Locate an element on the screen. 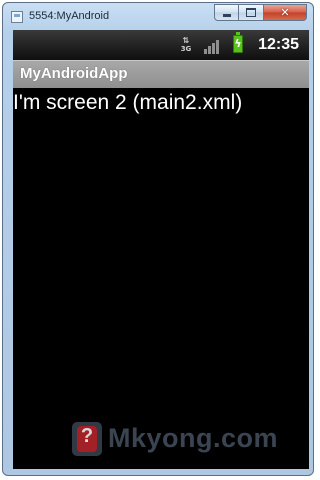 This screenshot has height=480, width=320. network-label: 3G is located at coordinates (186, 49).